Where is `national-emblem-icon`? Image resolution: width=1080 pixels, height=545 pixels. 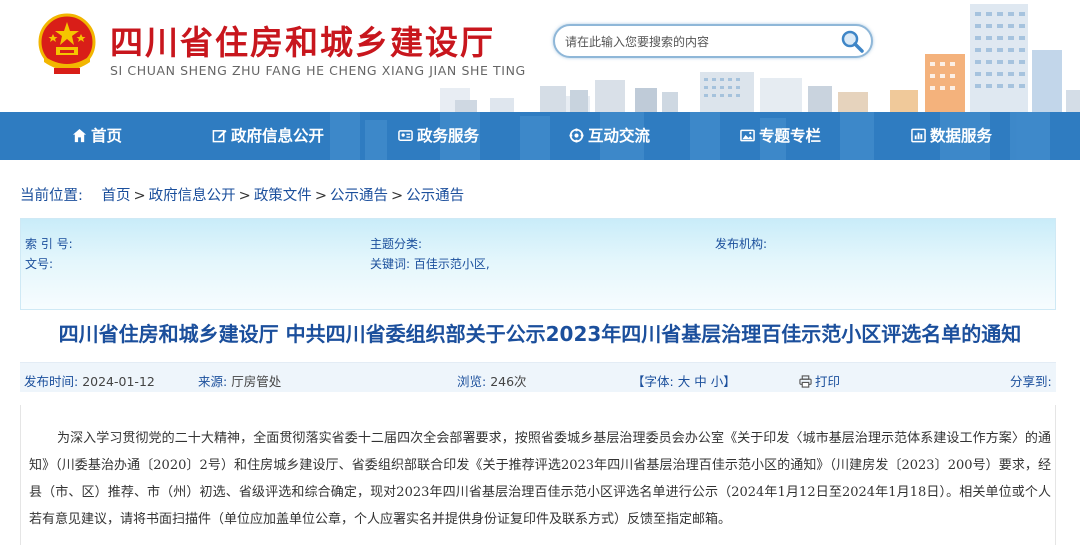
national-emblem-icon is located at coordinates (67, 43).